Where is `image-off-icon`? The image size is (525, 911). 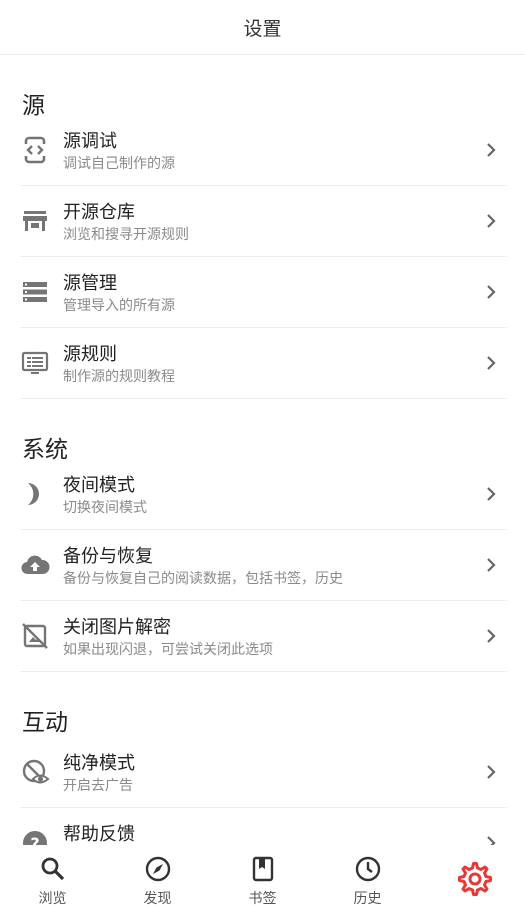
image-off-icon is located at coordinates (35, 636).